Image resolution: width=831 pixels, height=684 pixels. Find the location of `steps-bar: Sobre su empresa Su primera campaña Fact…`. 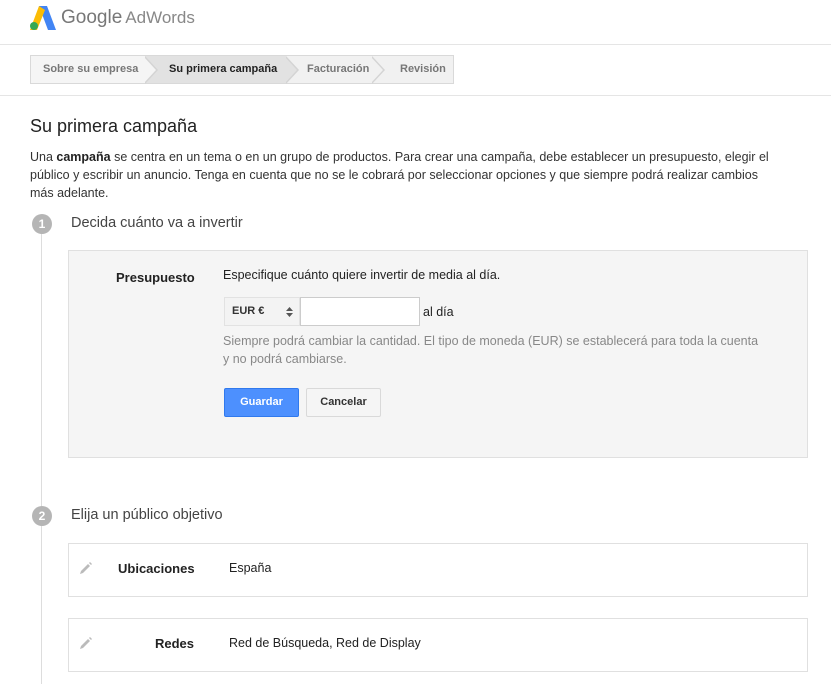

steps-bar: Sobre su empresa Su primera campaña Fact… is located at coordinates (415, 70).